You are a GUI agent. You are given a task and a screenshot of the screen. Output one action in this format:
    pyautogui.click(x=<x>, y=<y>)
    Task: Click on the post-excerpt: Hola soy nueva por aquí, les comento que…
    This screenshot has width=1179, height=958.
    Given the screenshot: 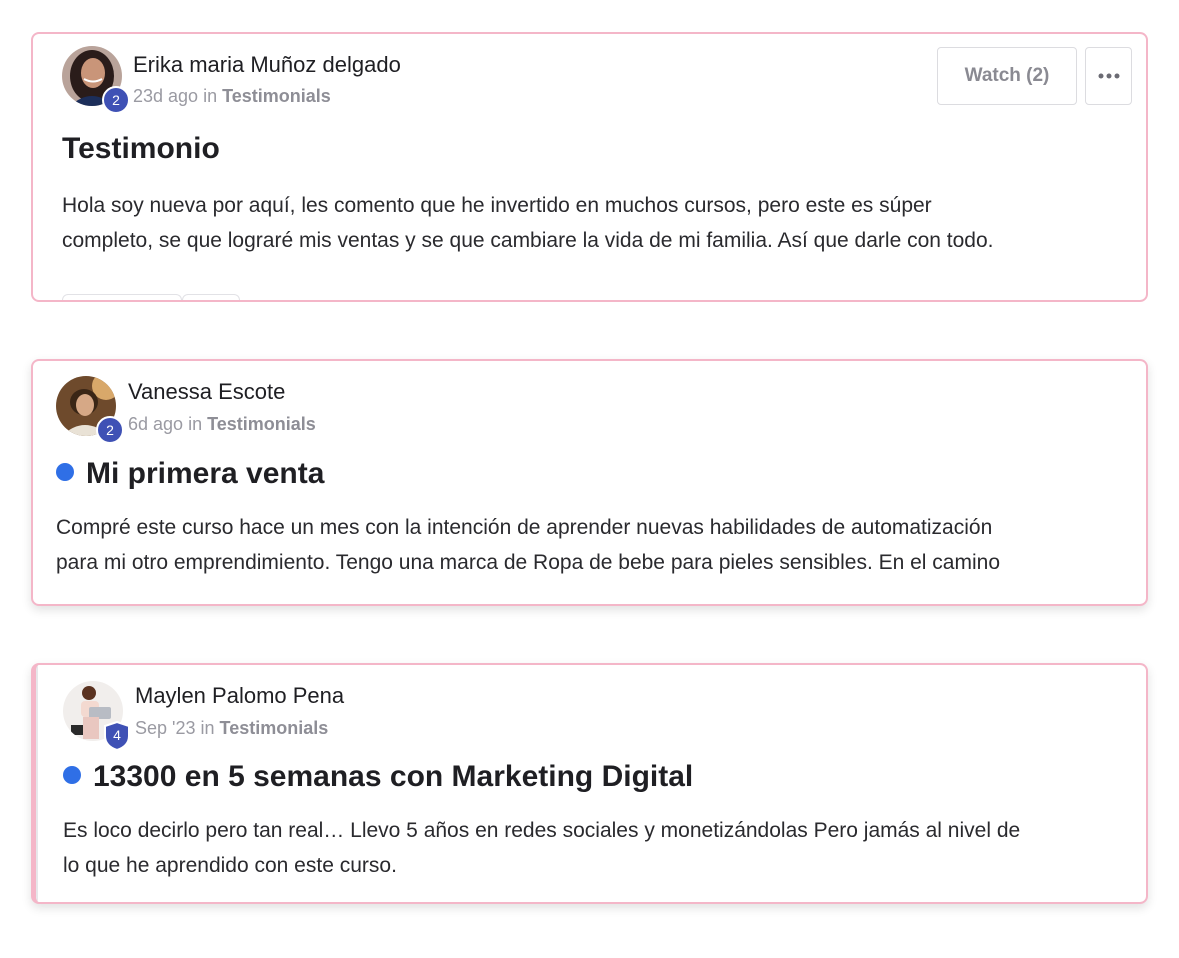 What is the action you would take?
    pyautogui.click(x=528, y=223)
    